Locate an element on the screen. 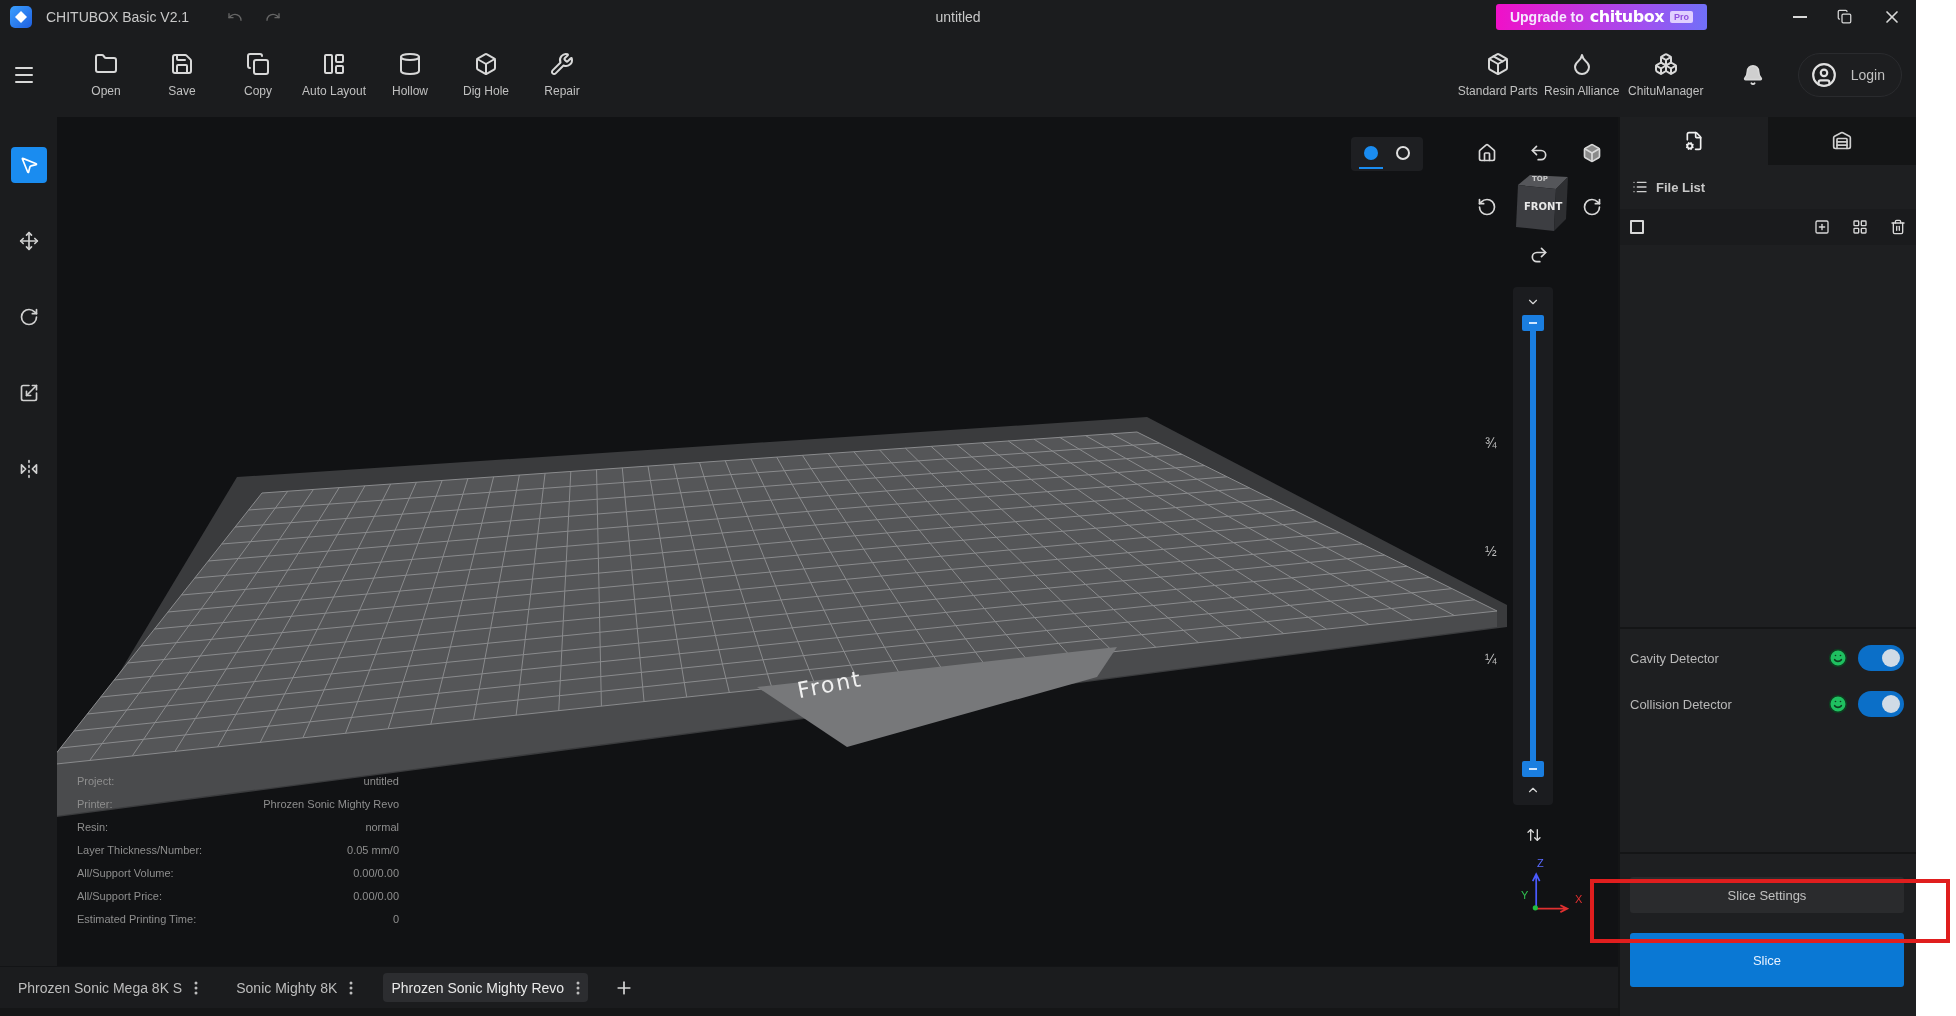 The image size is (1956, 1016). grid-icon is located at coordinates (1860, 227).